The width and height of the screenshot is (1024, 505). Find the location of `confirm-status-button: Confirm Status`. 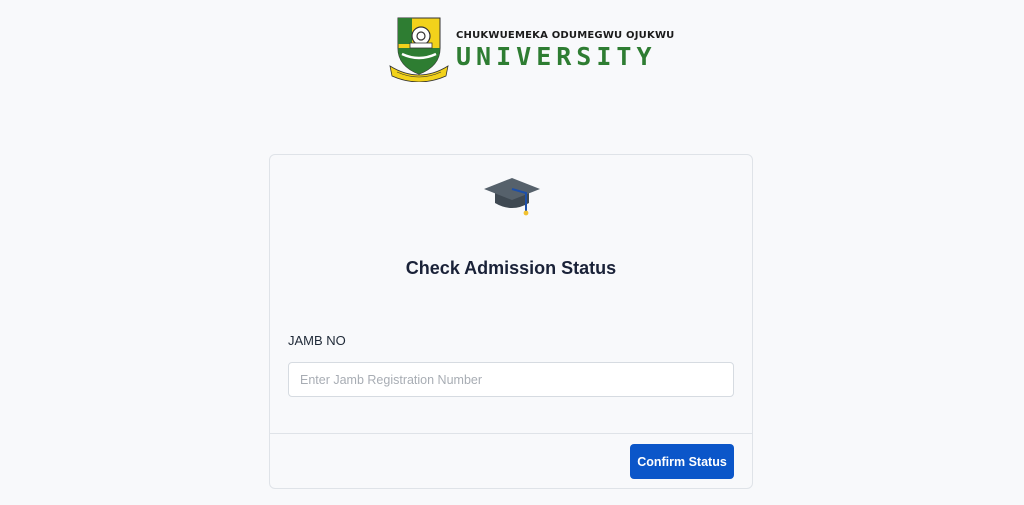

confirm-status-button: Confirm Status is located at coordinates (682, 461).